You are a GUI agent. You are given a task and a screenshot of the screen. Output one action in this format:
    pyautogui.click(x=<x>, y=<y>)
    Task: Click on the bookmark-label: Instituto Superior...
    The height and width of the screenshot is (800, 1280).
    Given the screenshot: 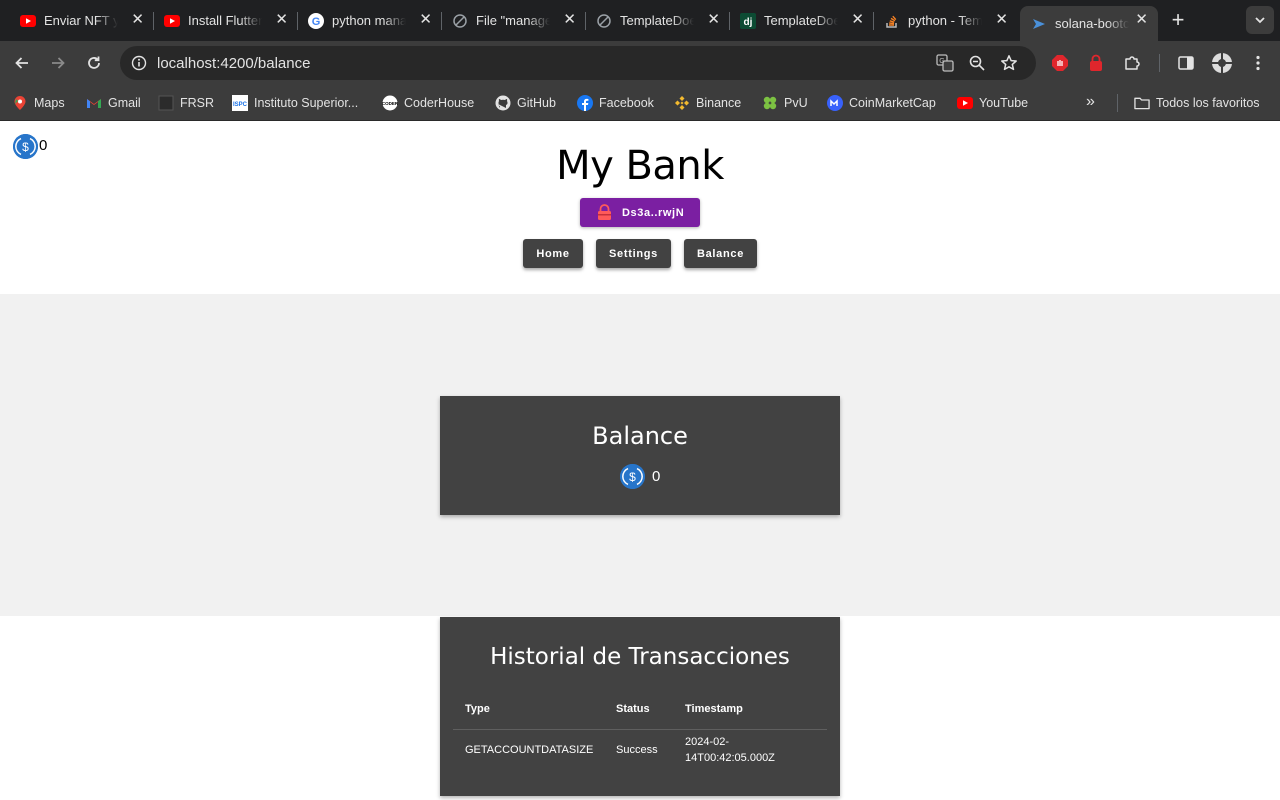 What is the action you would take?
    pyautogui.click(x=306, y=103)
    